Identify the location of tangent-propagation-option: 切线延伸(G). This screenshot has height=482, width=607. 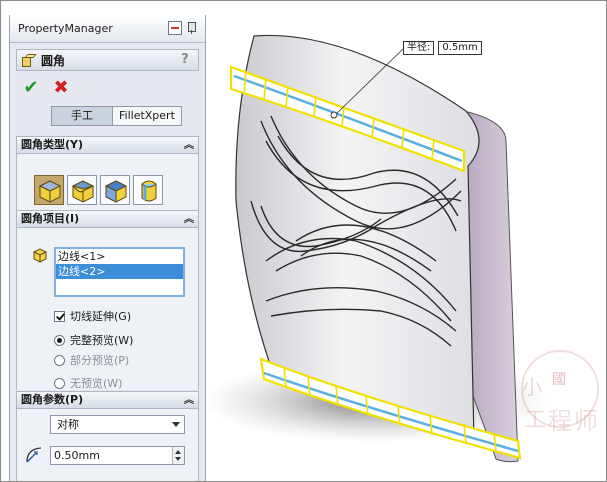
(92, 316).